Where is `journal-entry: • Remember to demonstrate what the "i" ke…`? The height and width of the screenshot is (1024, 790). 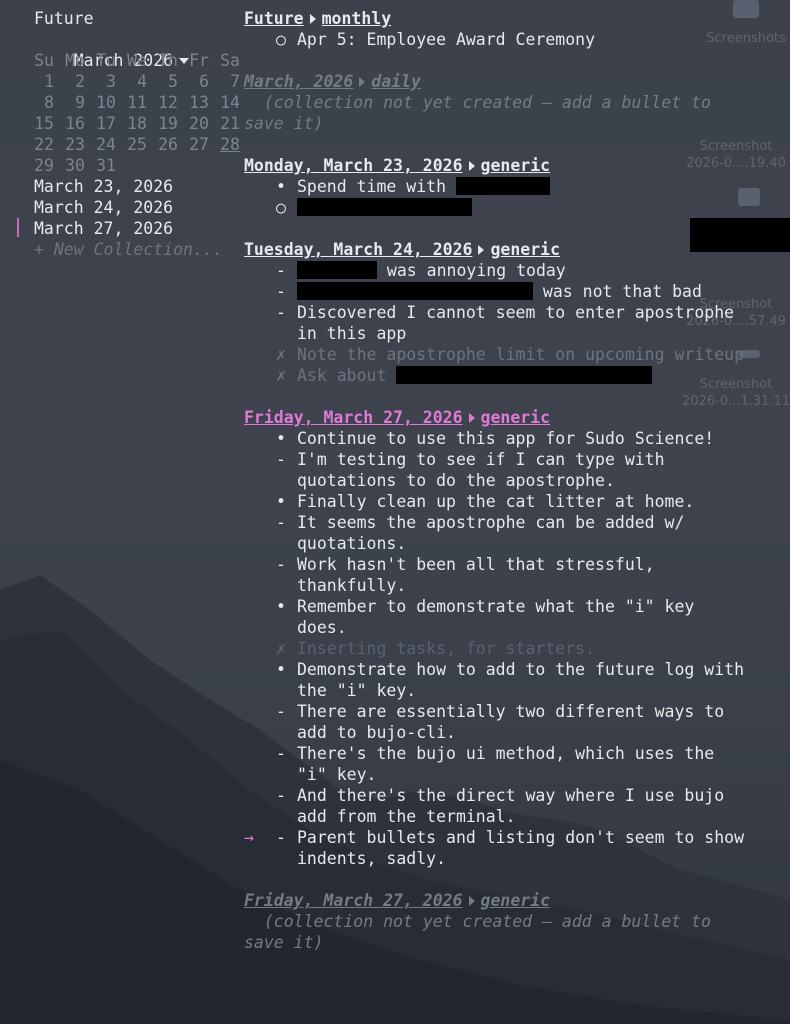 journal-entry: • Remember to demonstrate what the "i" ke… is located at coordinates (499, 617).